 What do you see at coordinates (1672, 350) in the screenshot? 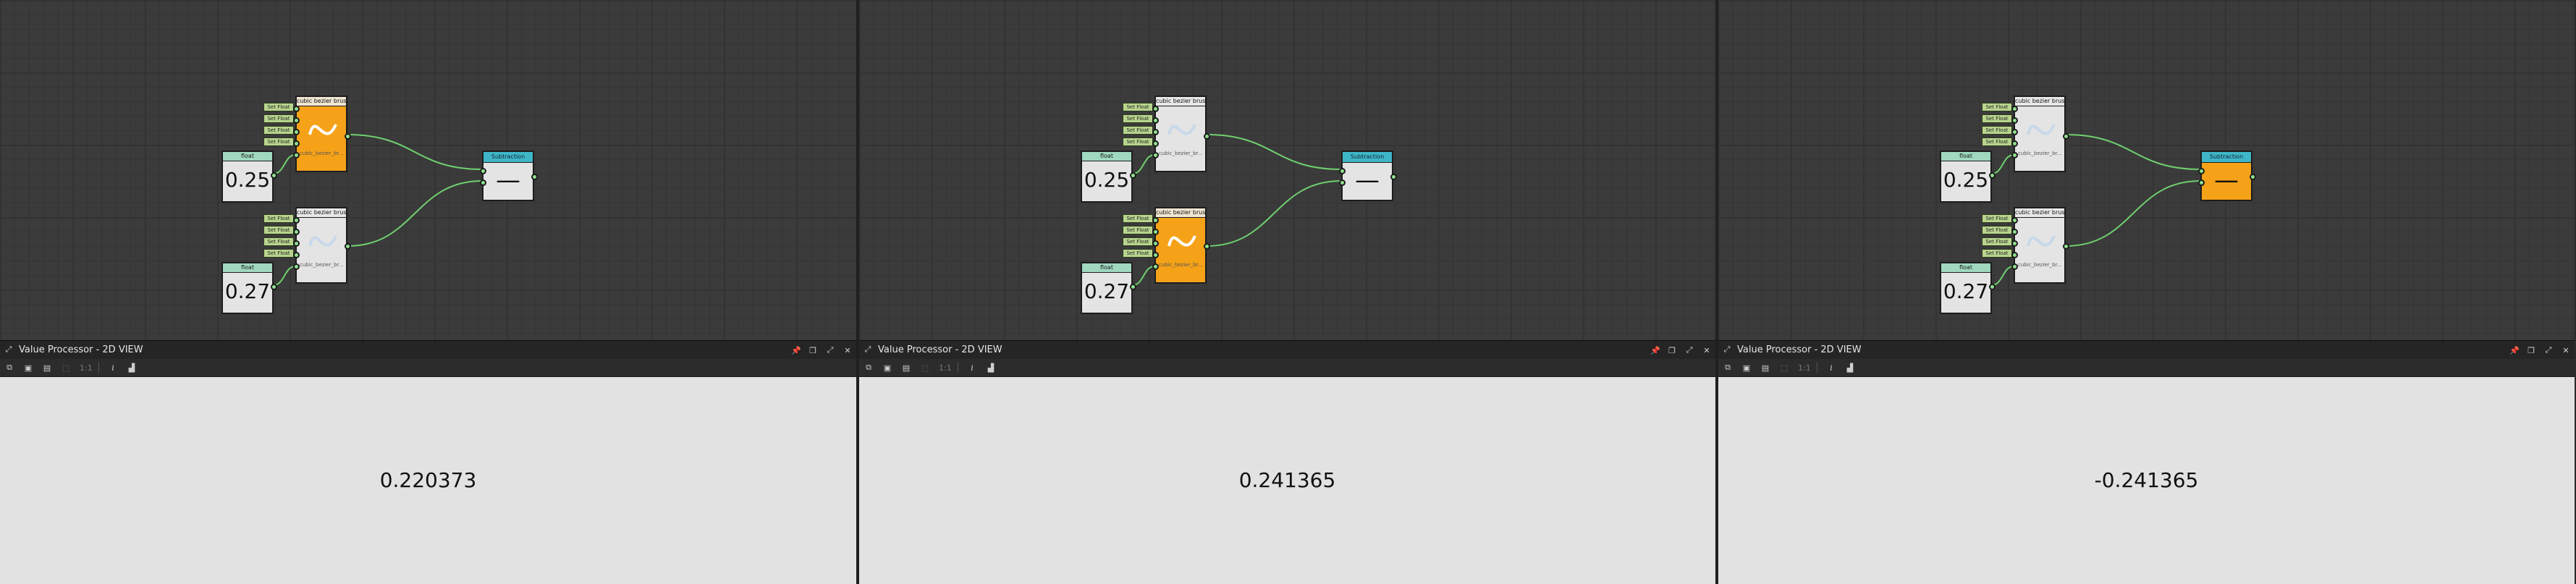
I see `restore-icon: ❐` at bounding box center [1672, 350].